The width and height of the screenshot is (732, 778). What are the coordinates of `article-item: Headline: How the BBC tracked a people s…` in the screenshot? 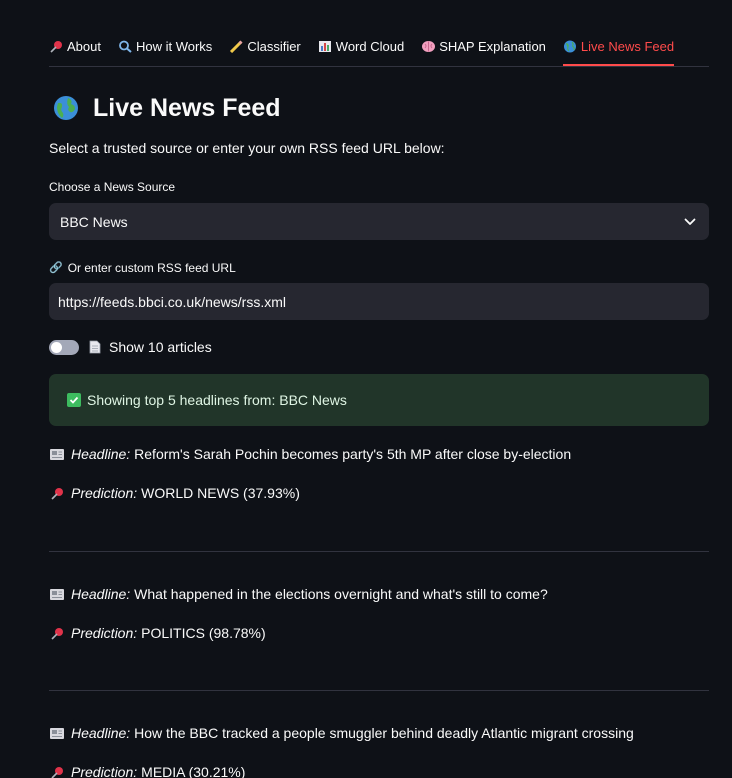 It's located at (379, 751).